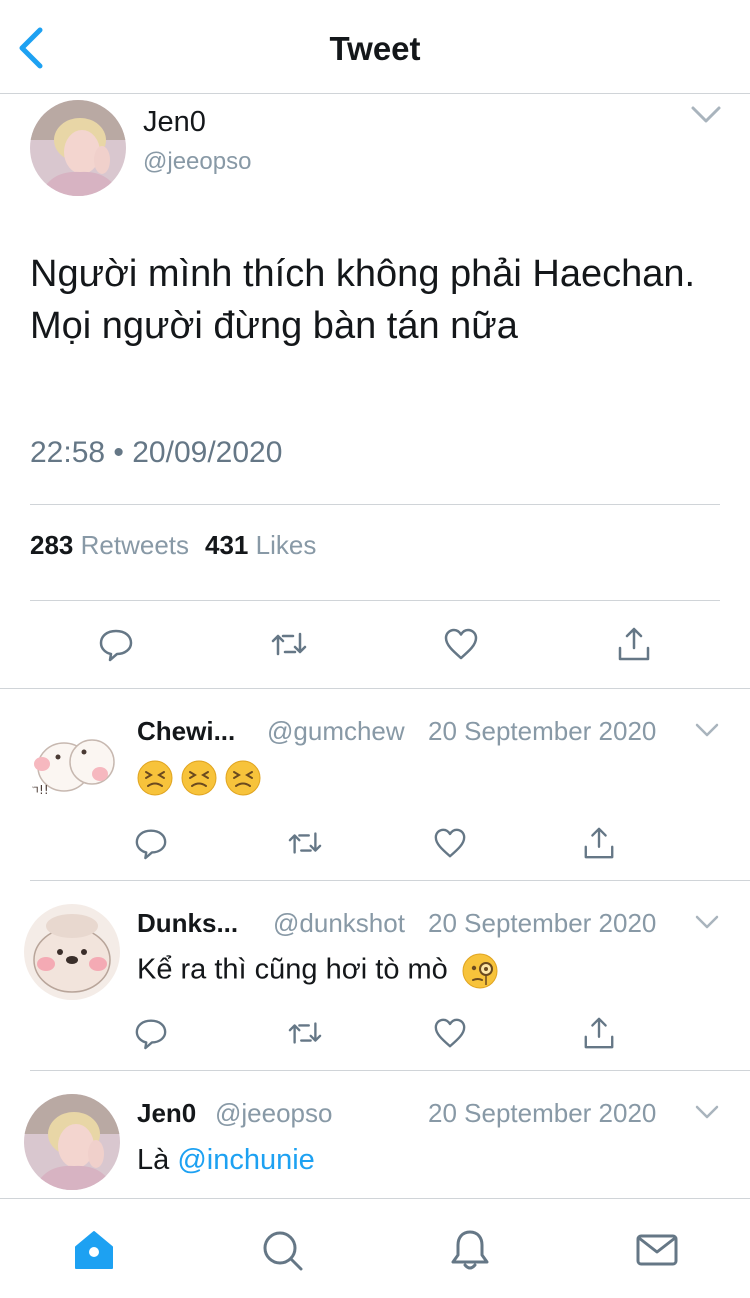  What do you see at coordinates (51, 545) in the screenshot?
I see `retweets-count: 283` at bounding box center [51, 545].